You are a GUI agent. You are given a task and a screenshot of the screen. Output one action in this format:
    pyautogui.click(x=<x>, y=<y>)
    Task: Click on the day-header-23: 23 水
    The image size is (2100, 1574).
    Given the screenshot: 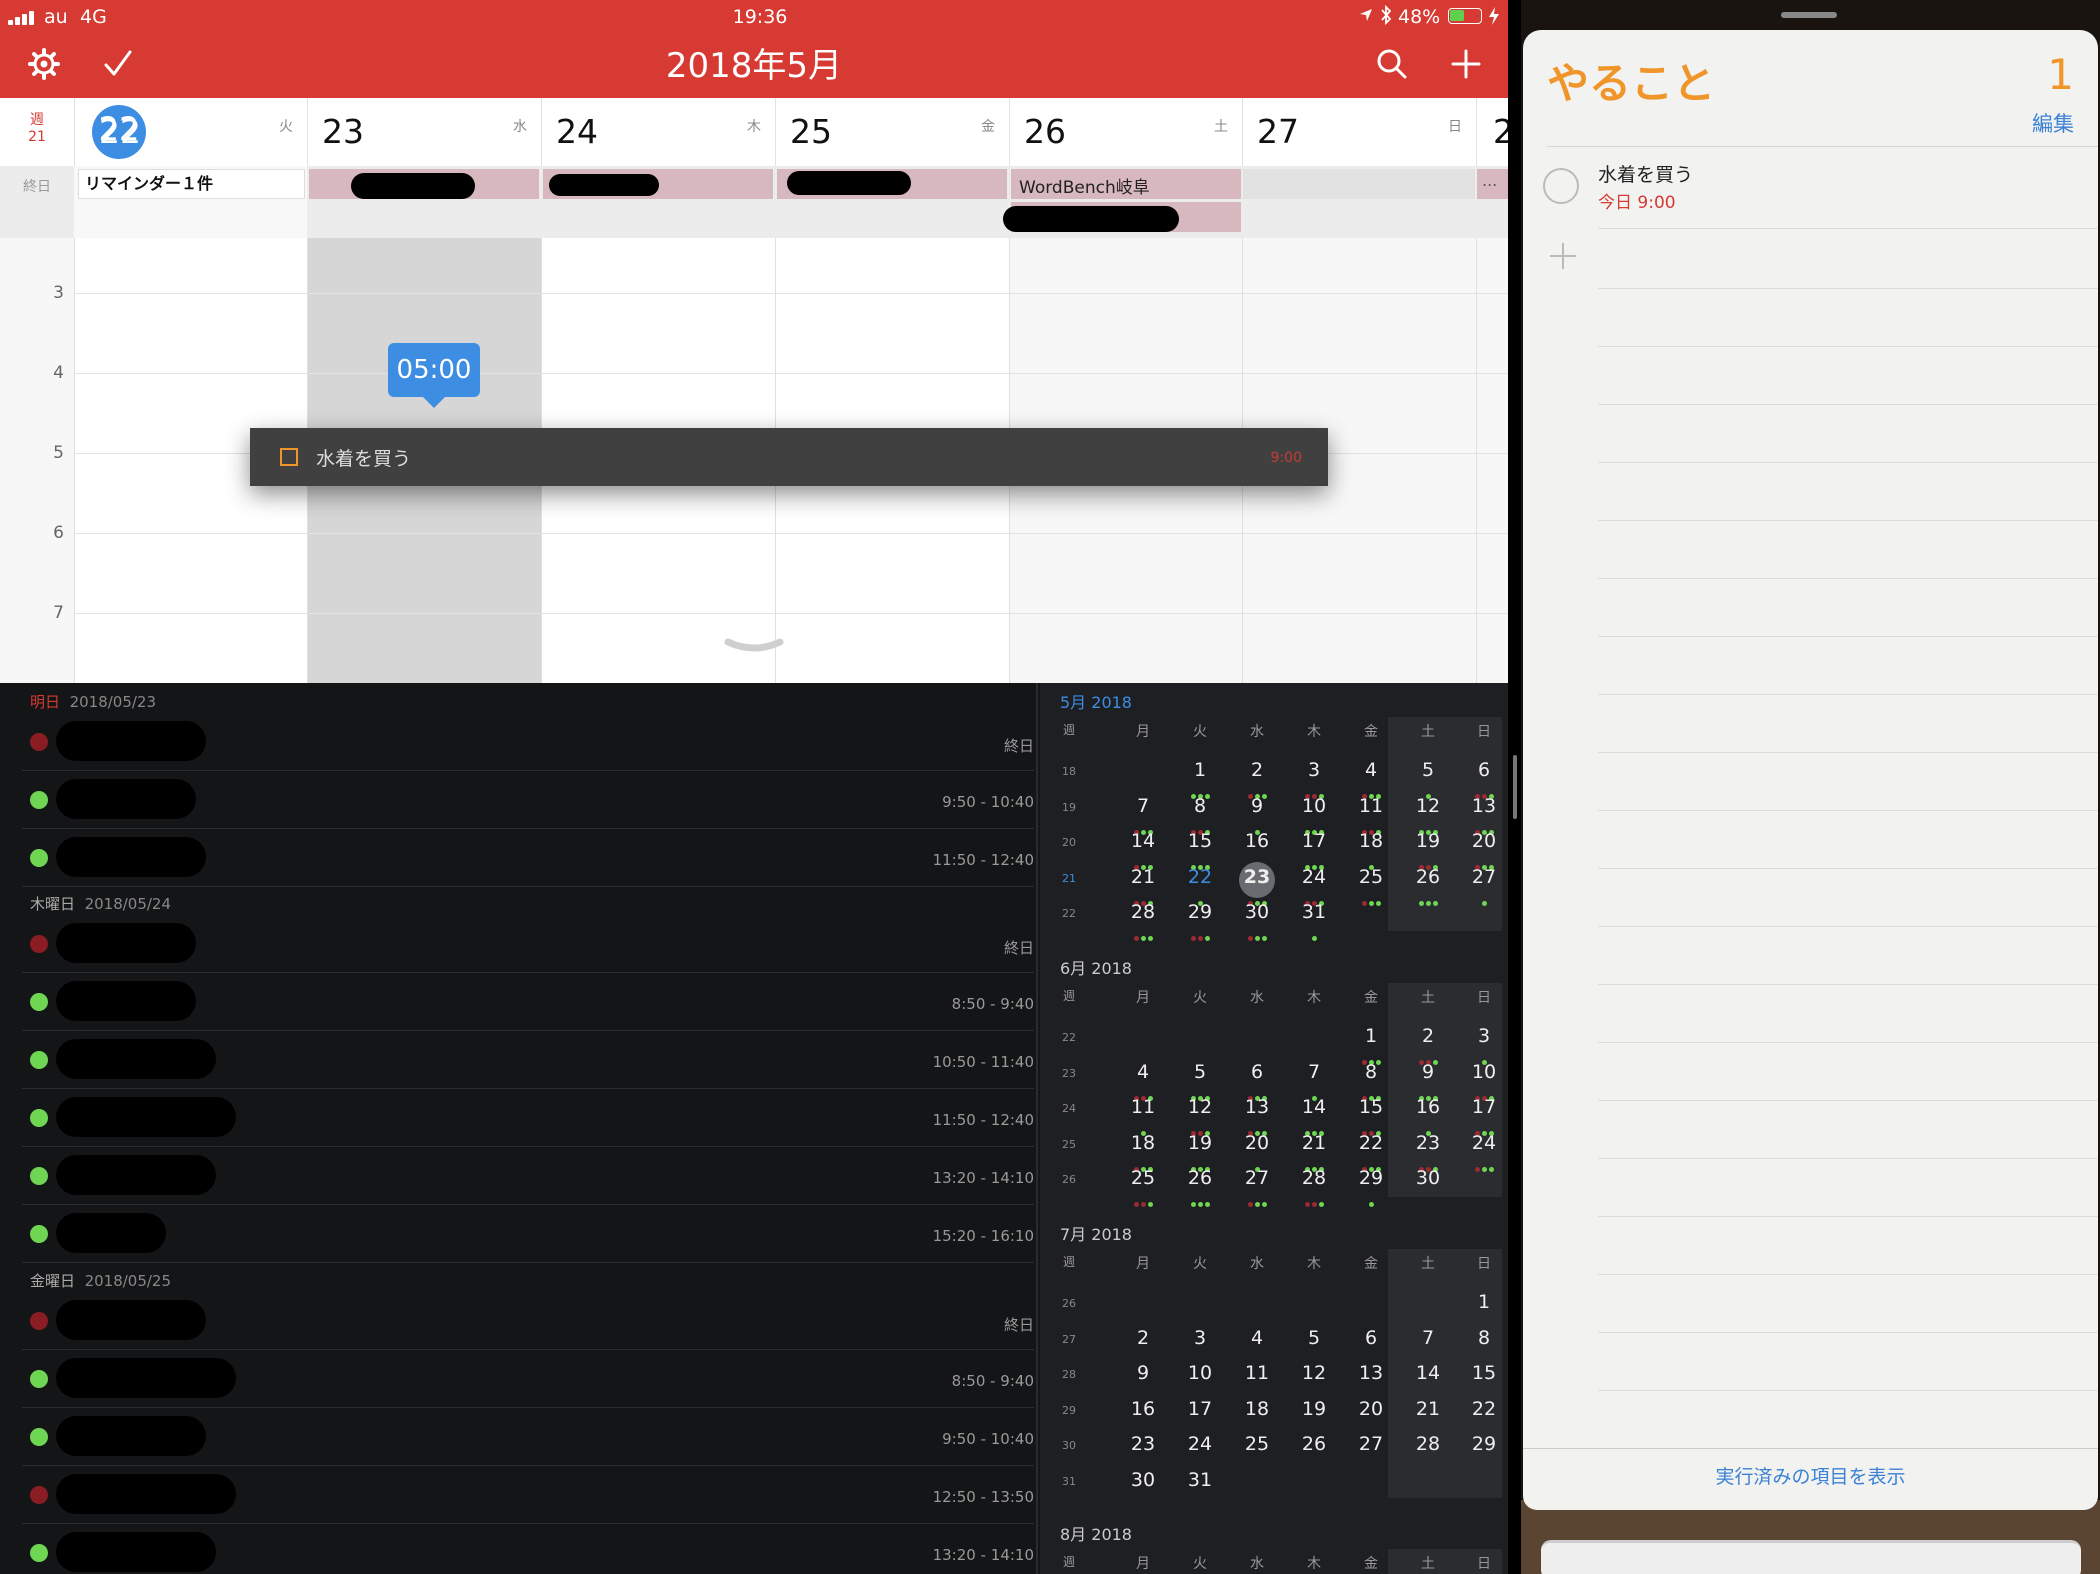 What is the action you would take?
    pyautogui.click(x=424, y=132)
    